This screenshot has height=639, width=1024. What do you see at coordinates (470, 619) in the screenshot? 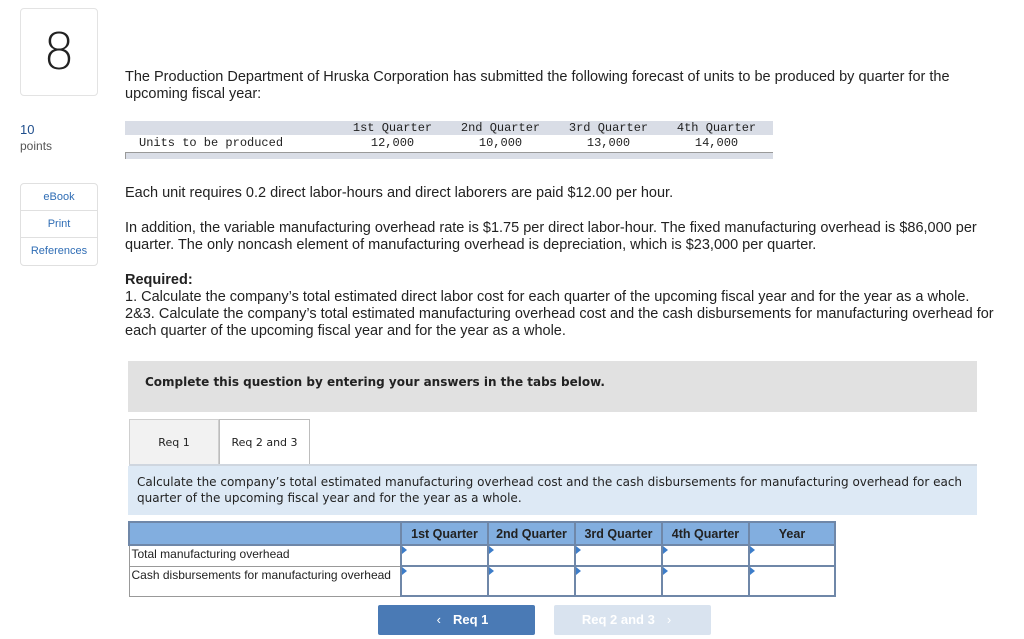
I see `prev-req-label: Req 1` at bounding box center [470, 619].